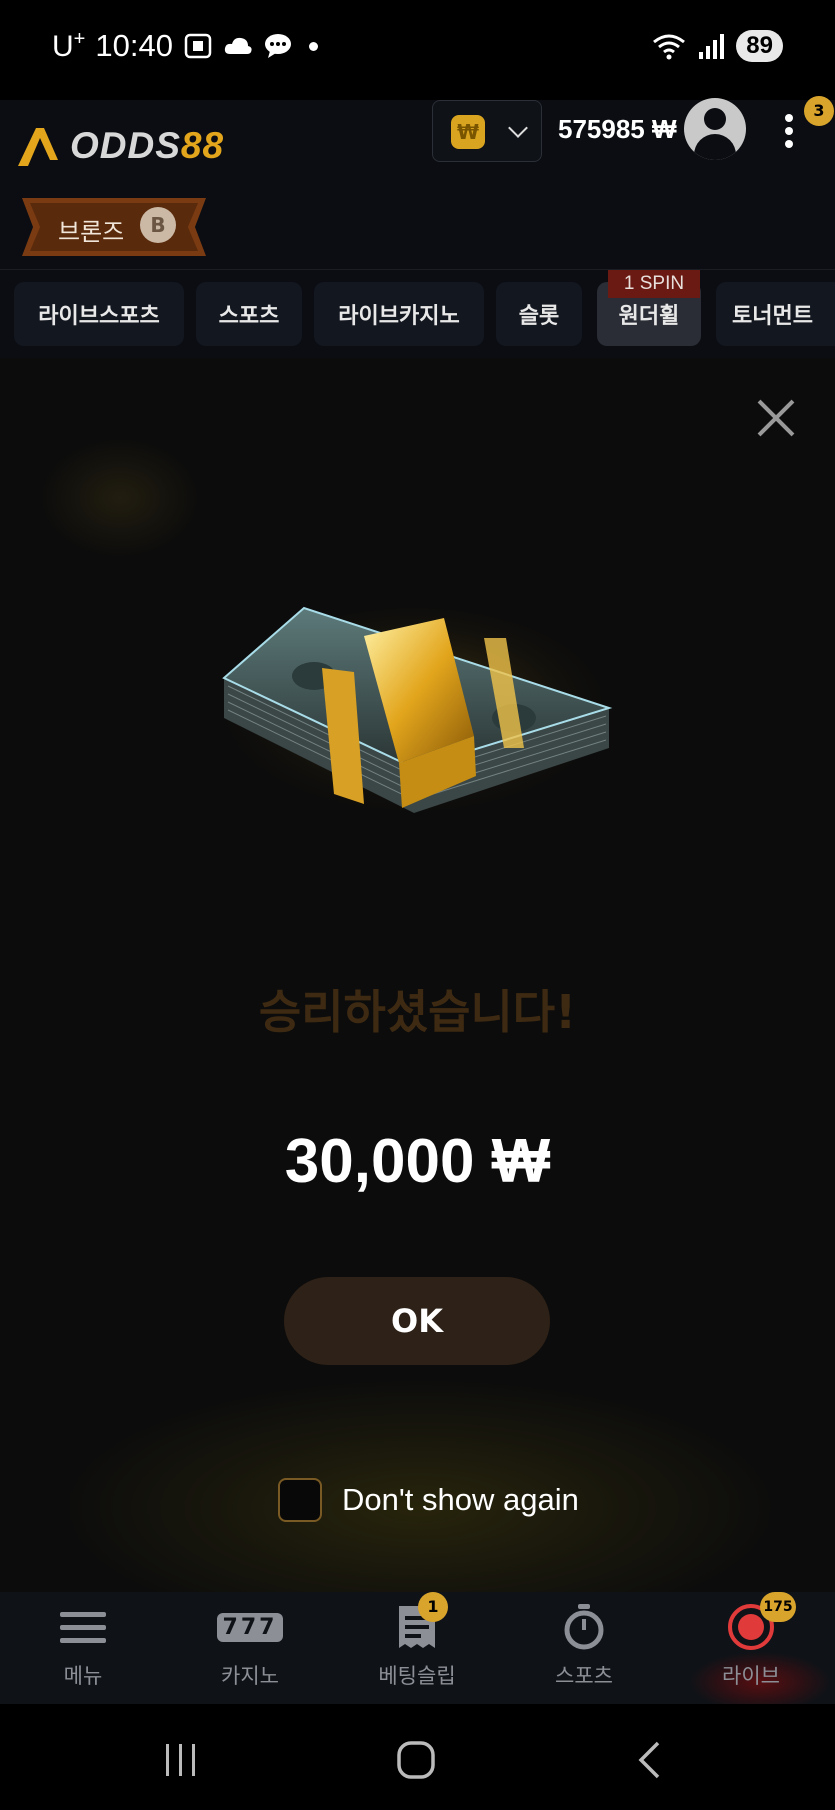 This screenshot has width=835, height=1810. I want to click on screenshot-icon, so click(198, 46).